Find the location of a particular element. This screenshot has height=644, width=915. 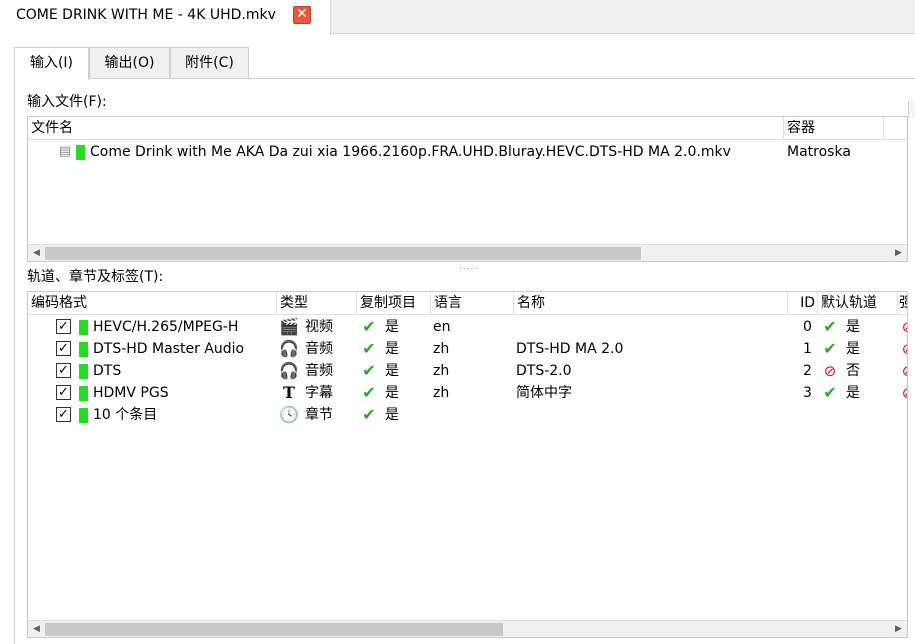

document-tab-title: COME DRINK WITH ME - 4K UHD.mkv is located at coordinates (146, 15).